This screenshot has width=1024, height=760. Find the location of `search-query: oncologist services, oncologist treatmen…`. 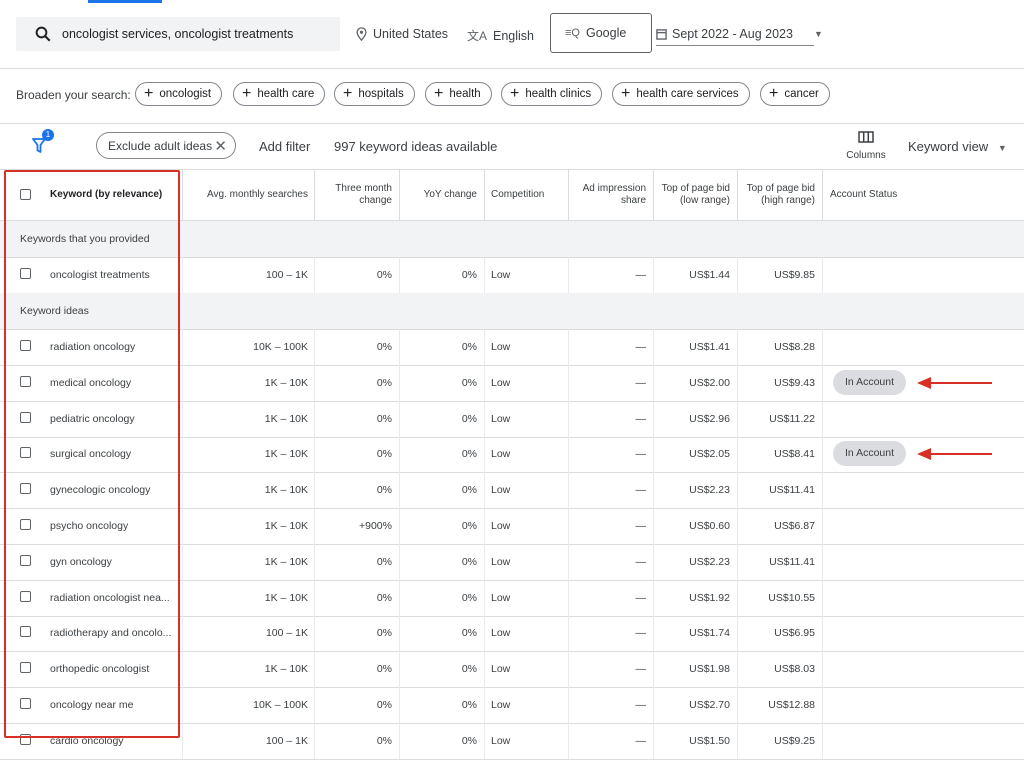

search-query: oncologist services, oncologist treatmen… is located at coordinates (178, 34).